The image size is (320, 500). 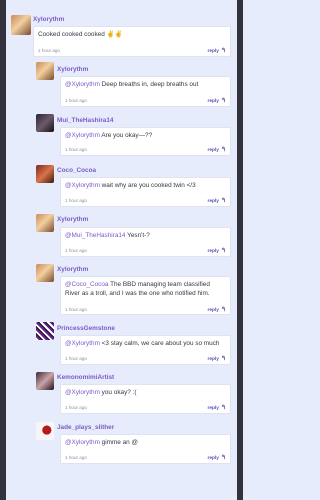 I want to click on comment-text: @Xylorythm Are you okay—??, so click(x=109, y=135).